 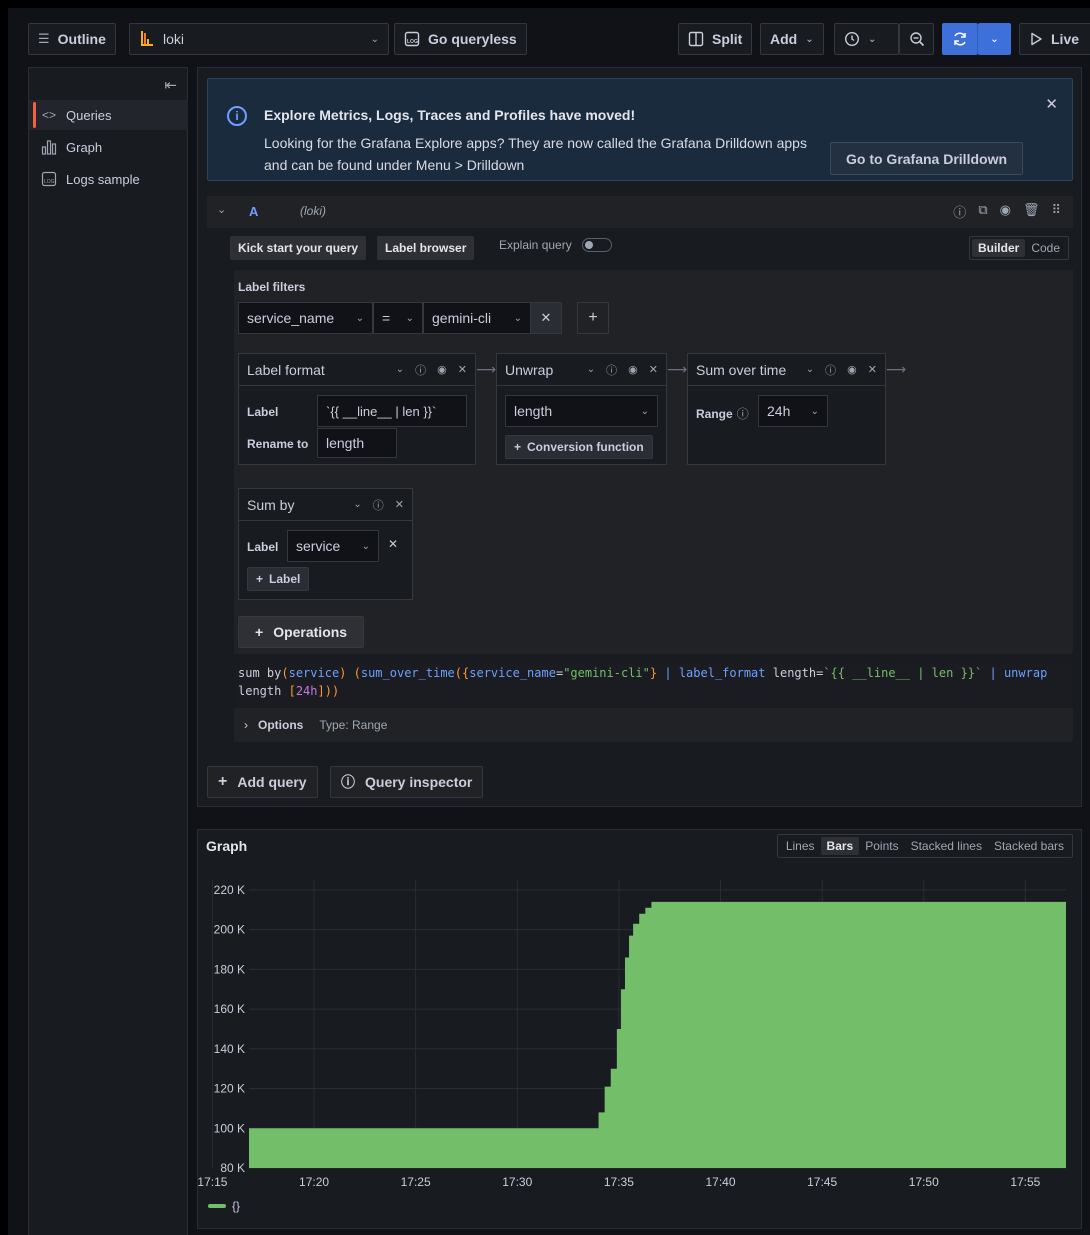 What do you see at coordinates (1054, 39) in the screenshot?
I see `live-button: Live` at bounding box center [1054, 39].